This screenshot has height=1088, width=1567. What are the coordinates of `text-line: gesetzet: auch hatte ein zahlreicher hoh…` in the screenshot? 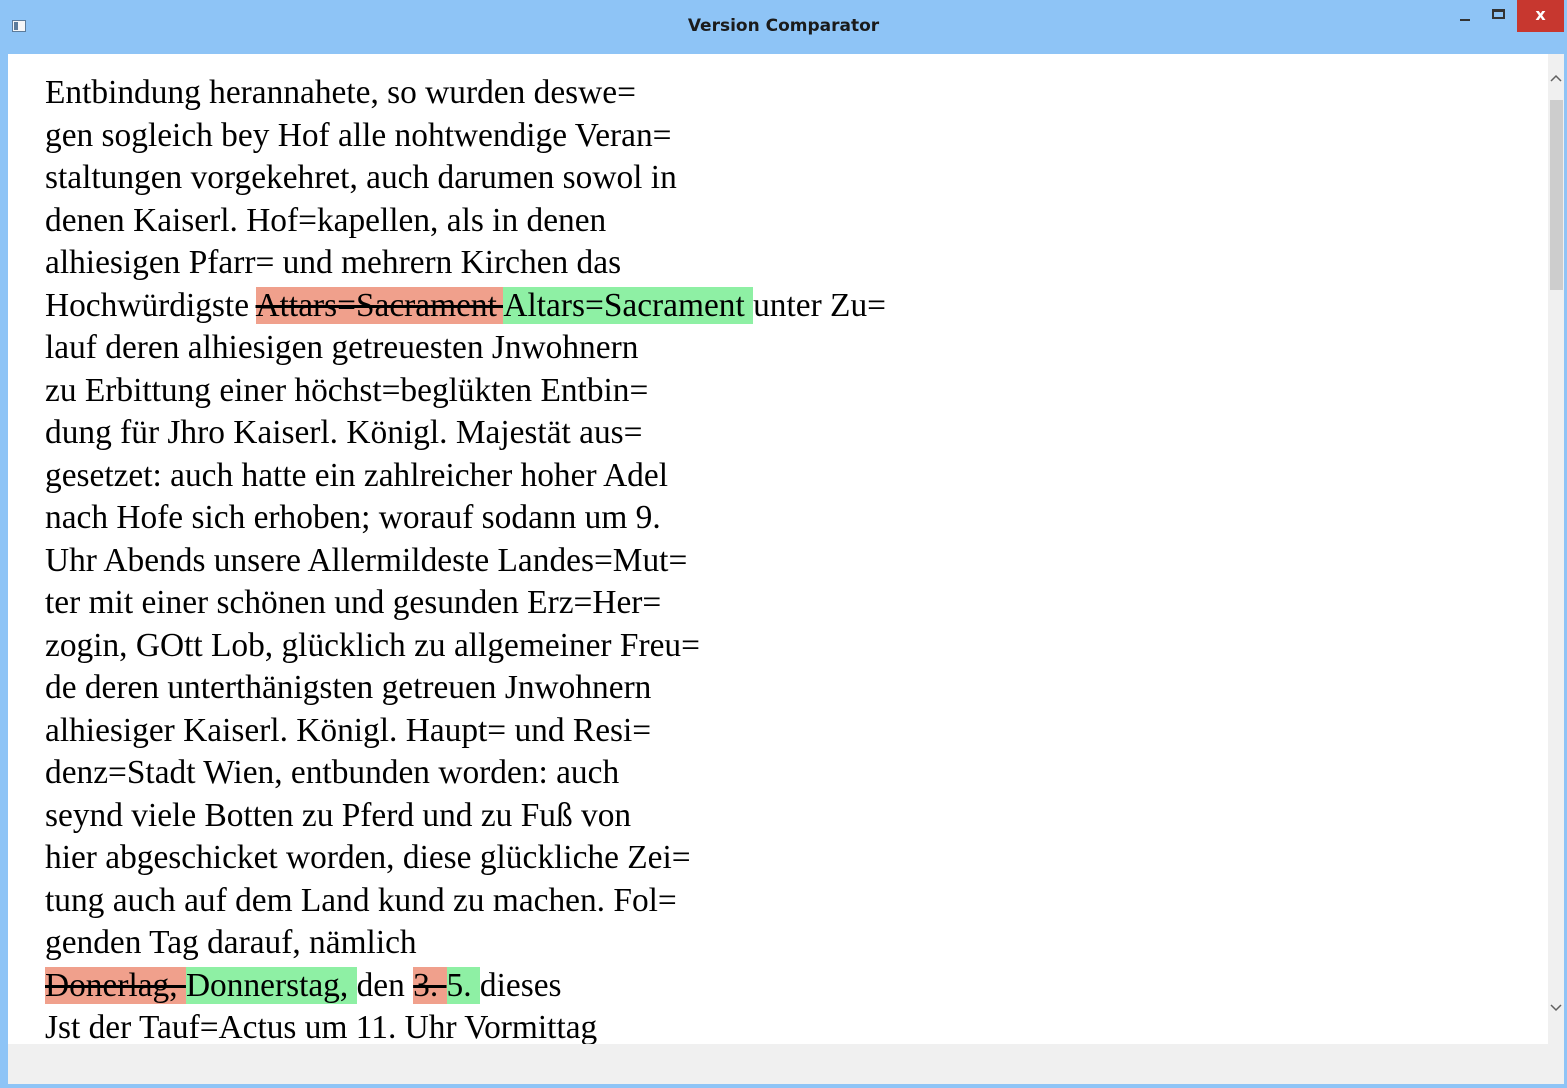 It's located at (465, 476).